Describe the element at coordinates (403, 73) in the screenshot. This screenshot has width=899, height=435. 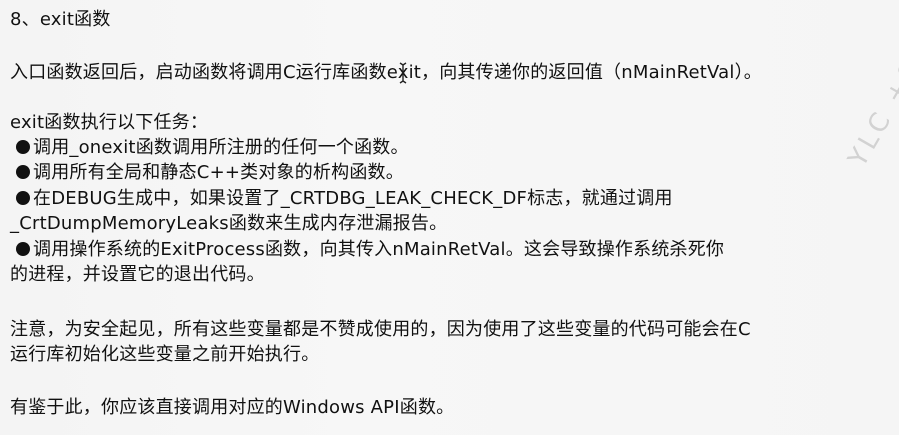
I see `text-cursor-icon` at that location.